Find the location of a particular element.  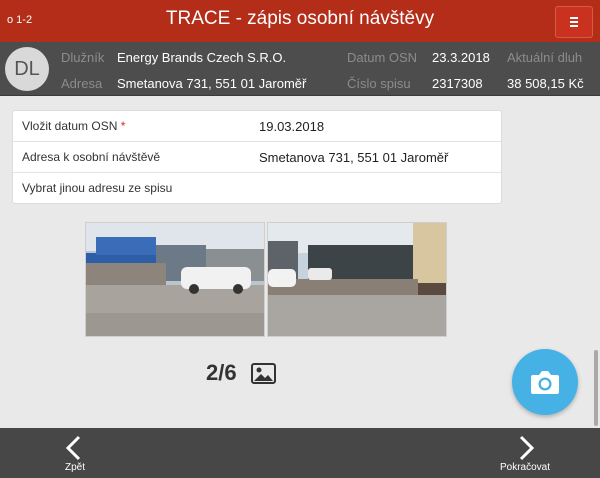

debt-label: Aktuální dluh is located at coordinates (545, 57).